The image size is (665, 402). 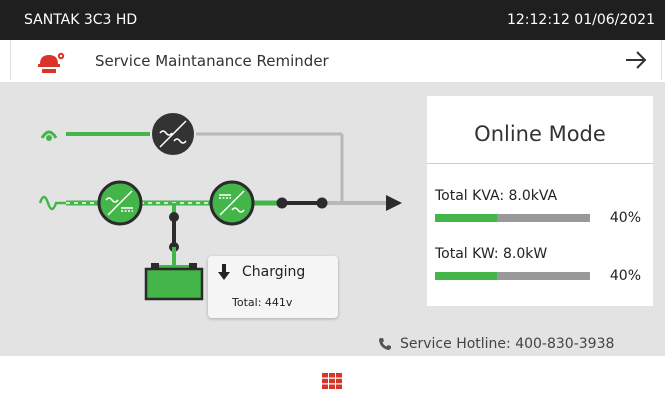 What do you see at coordinates (262, 302) in the screenshot?
I see `battery-voltage: Total: 441v` at bounding box center [262, 302].